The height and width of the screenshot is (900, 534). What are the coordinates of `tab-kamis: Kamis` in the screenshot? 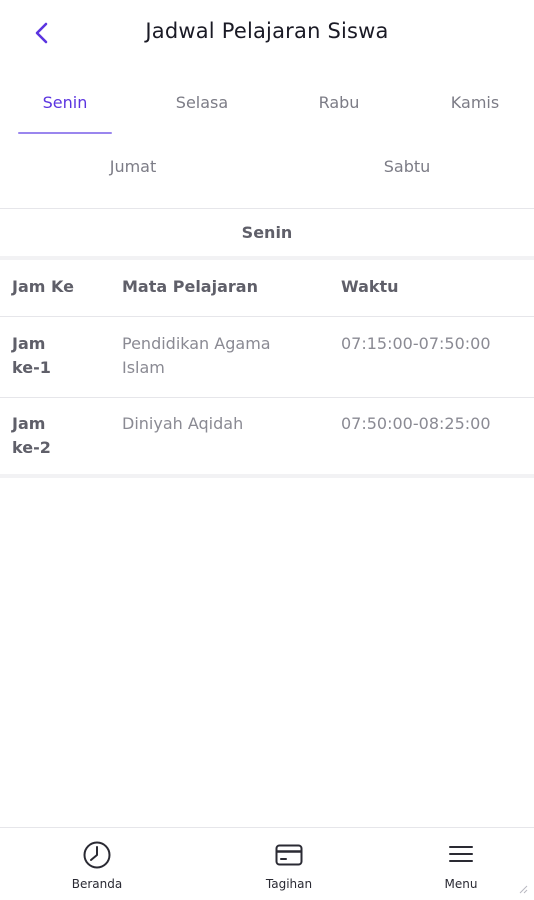 It's located at (475, 102).